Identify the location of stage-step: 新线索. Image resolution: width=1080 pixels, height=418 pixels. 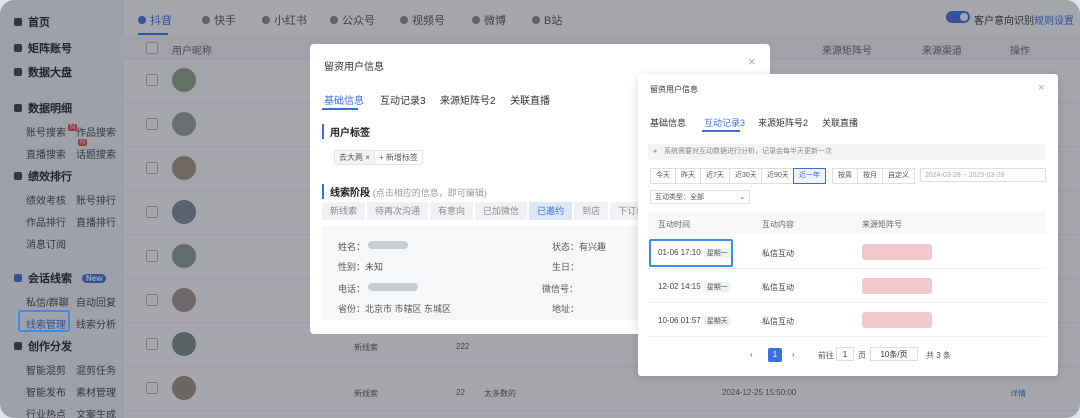
(344, 211).